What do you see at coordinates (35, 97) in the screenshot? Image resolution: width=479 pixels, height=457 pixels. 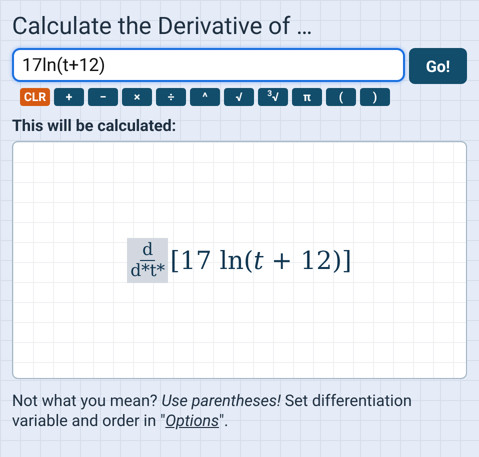 I see `clear-button: CLR` at bounding box center [35, 97].